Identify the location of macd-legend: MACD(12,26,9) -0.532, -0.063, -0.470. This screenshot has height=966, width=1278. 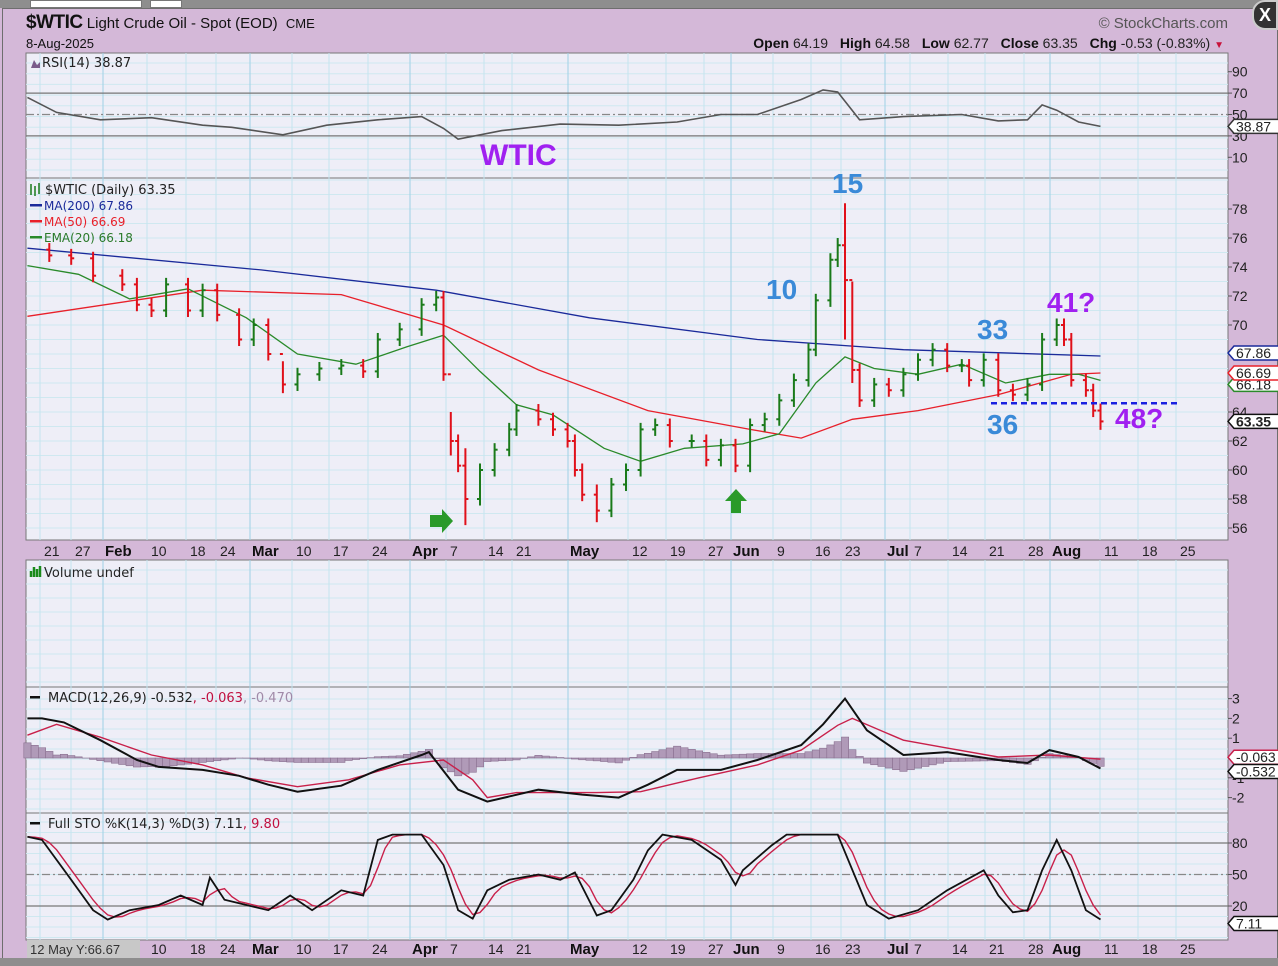
(170, 698).